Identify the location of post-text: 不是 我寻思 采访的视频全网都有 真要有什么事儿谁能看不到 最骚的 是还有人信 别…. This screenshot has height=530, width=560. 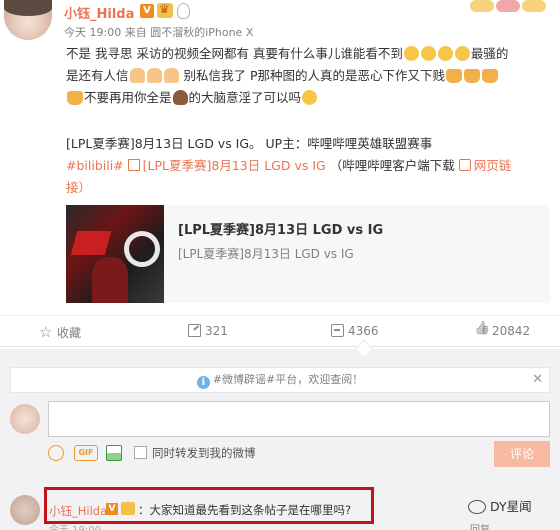
(308, 76).